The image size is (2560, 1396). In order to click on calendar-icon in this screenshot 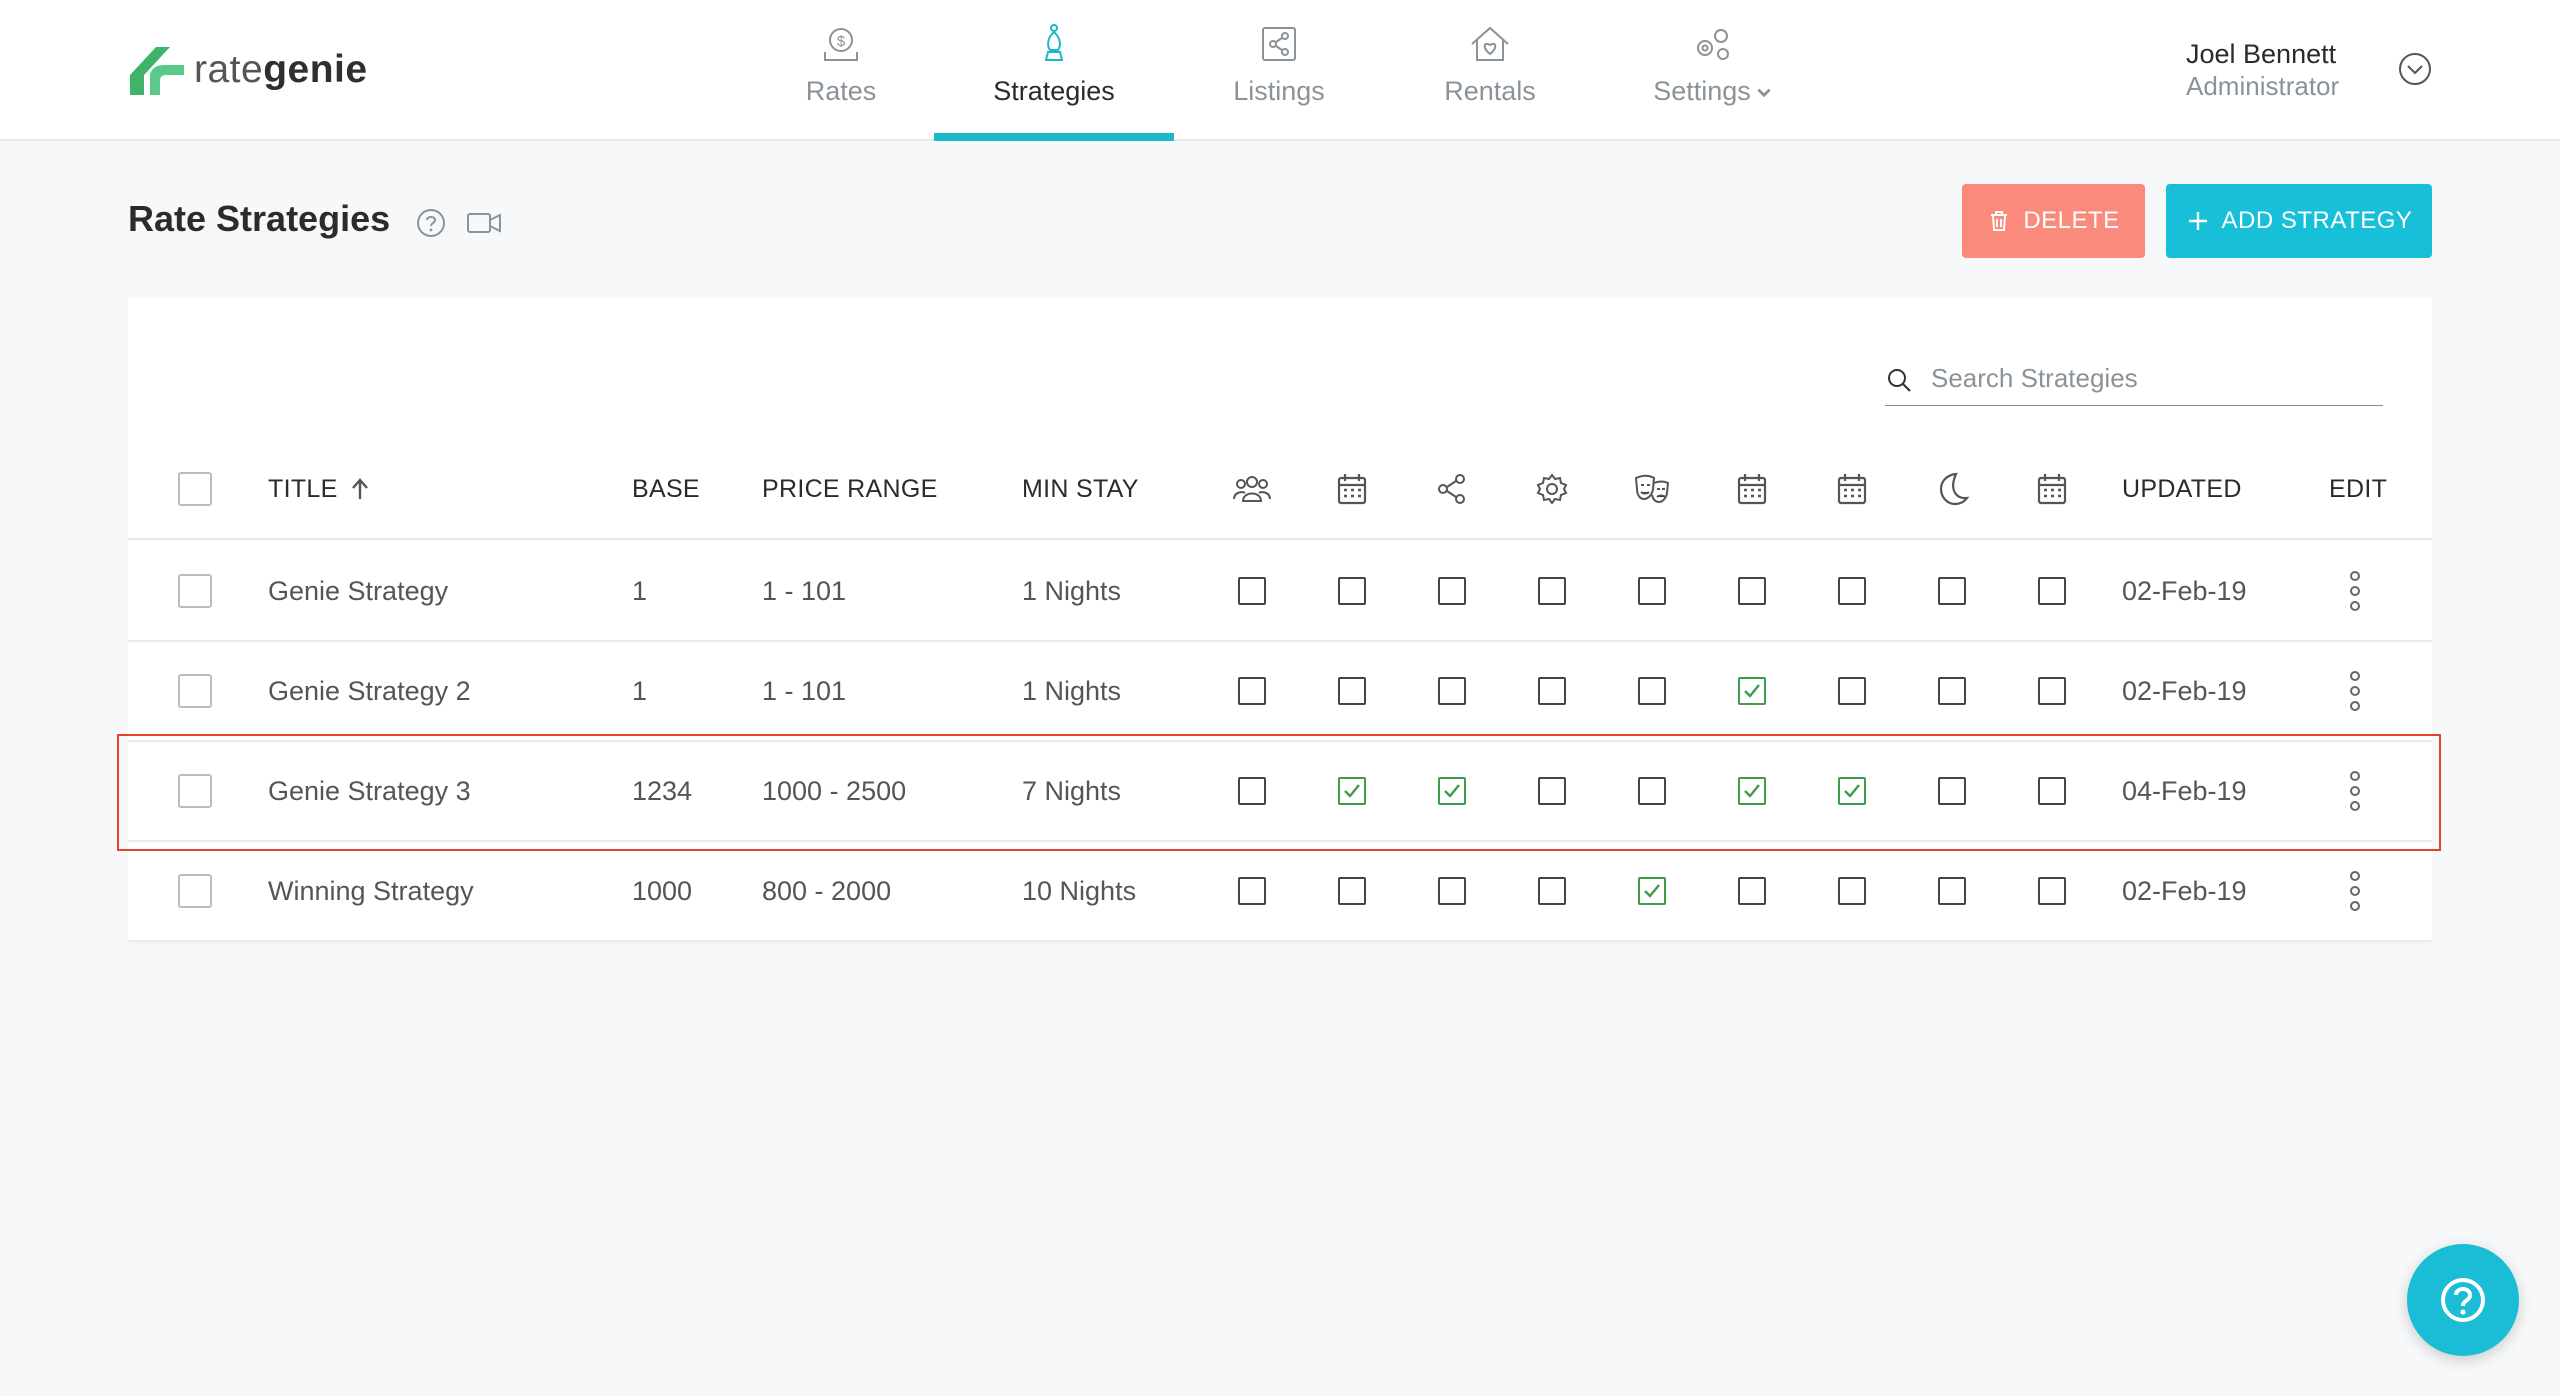, I will do `click(2052, 489)`.